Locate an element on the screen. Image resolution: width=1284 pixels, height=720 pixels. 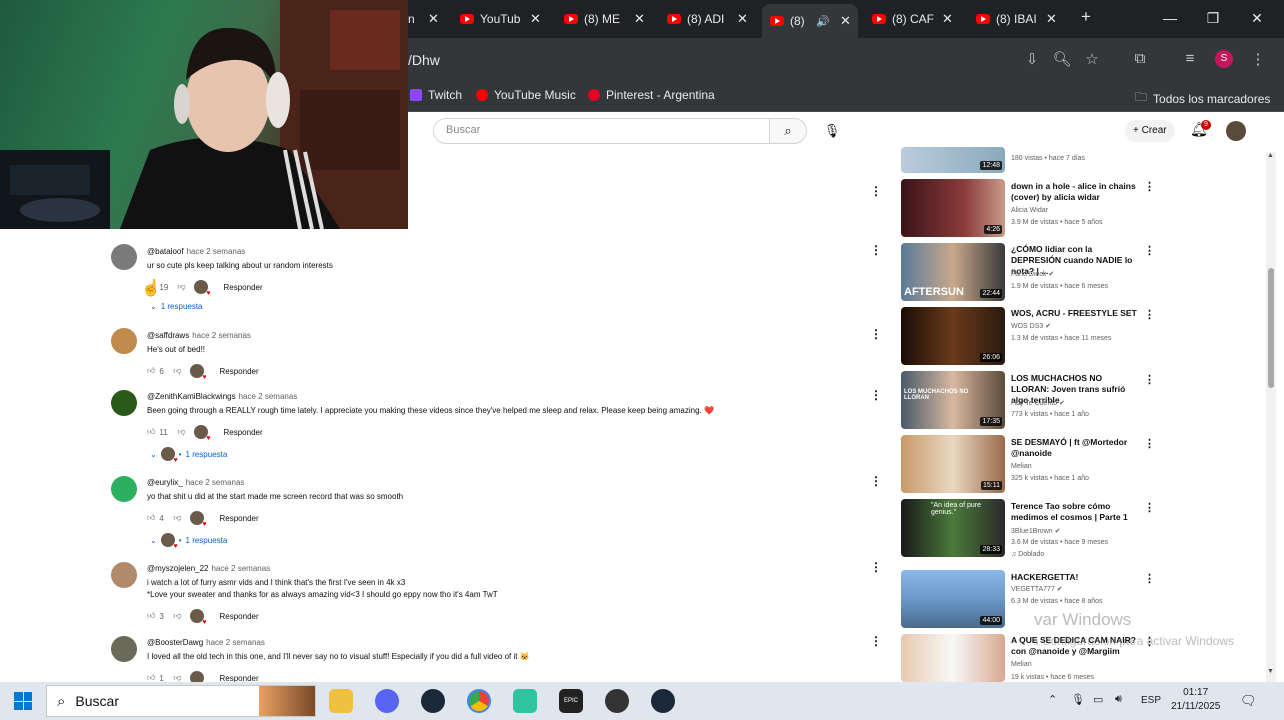
discord-icon is located at coordinates (387, 701).